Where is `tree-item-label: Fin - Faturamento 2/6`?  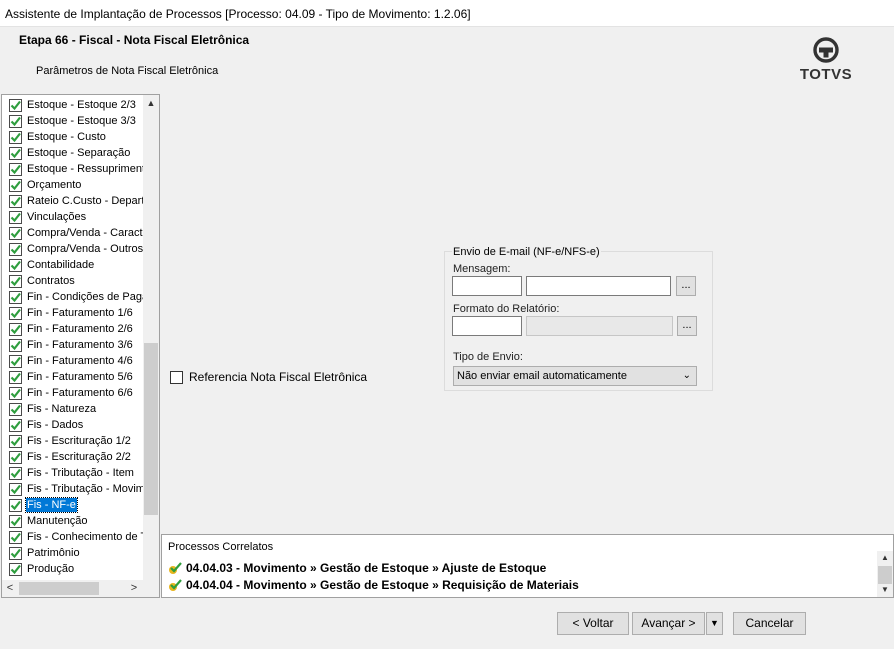
tree-item-label: Fin - Faturamento 2/6 is located at coordinates (80, 329).